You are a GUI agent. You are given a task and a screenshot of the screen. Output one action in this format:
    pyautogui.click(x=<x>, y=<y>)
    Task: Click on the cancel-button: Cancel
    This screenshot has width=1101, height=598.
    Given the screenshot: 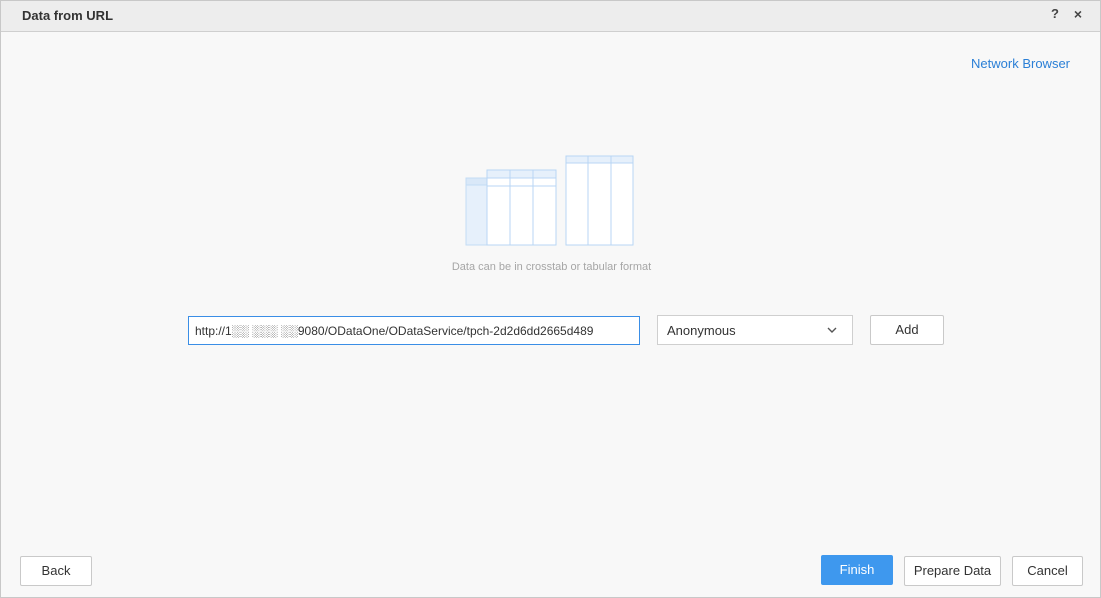 What is the action you would take?
    pyautogui.click(x=1047, y=571)
    